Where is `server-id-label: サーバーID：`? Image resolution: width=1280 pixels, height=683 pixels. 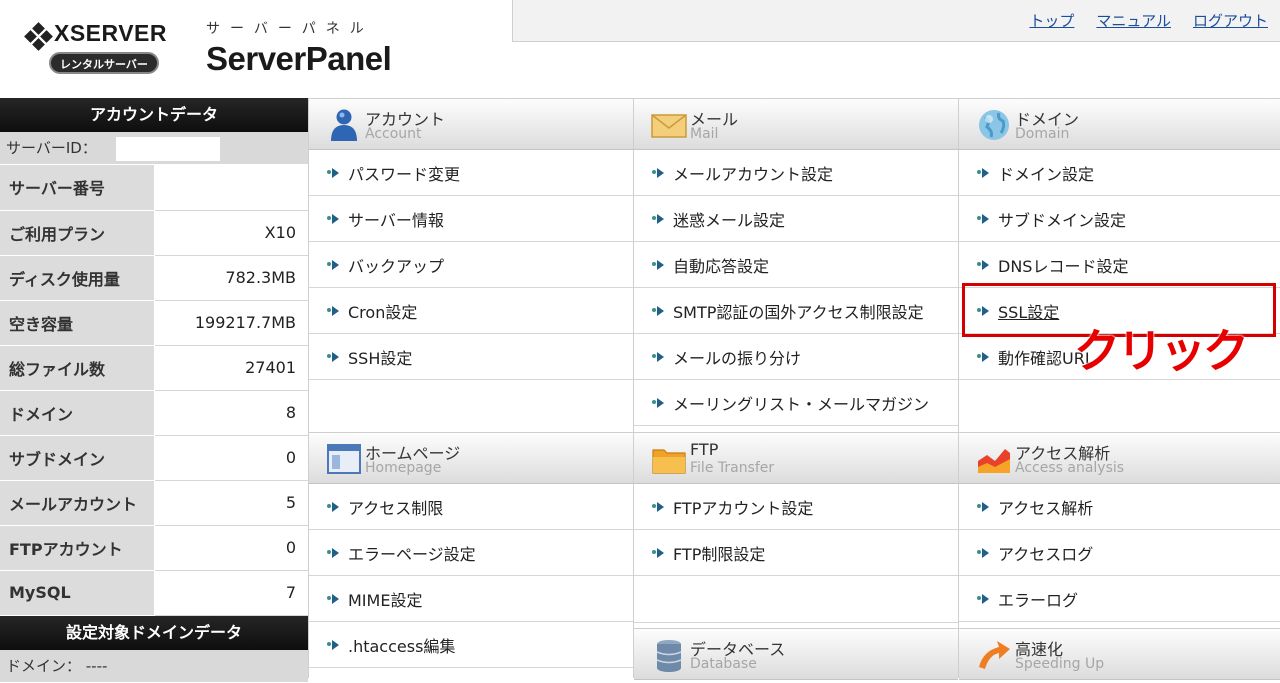
server-id-label: サーバーID： is located at coordinates (51, 148).